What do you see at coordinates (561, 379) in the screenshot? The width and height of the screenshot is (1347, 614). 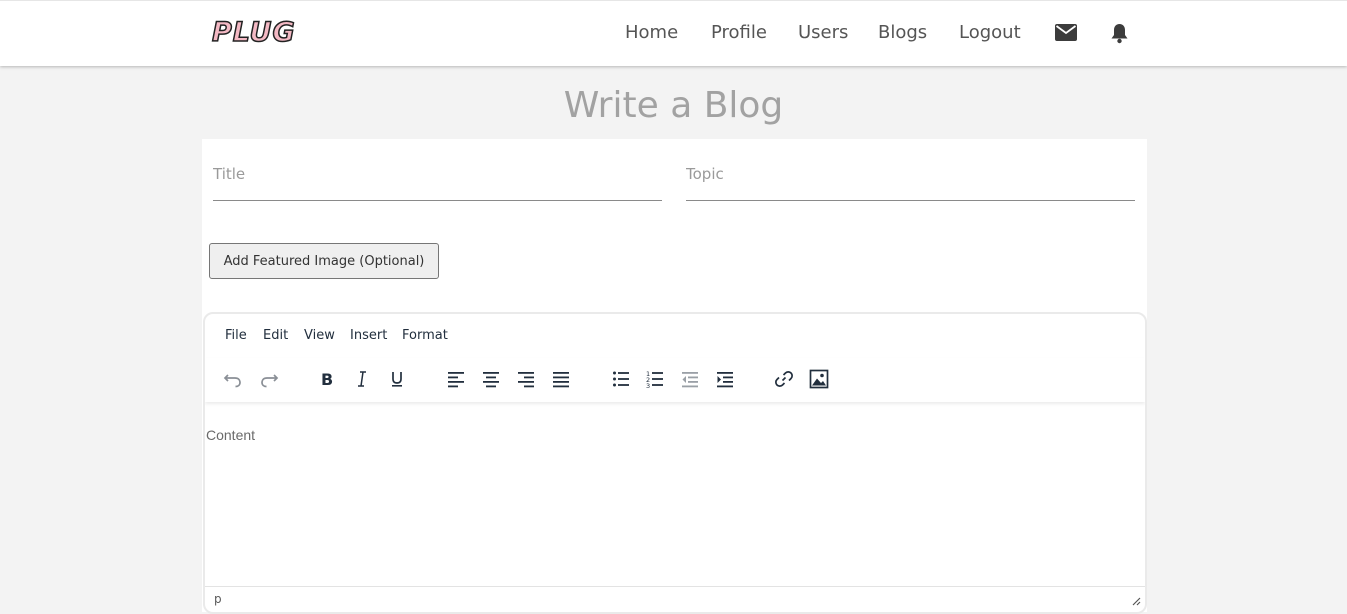 I see `align-justify-icon` at bounding box center [561, 379].